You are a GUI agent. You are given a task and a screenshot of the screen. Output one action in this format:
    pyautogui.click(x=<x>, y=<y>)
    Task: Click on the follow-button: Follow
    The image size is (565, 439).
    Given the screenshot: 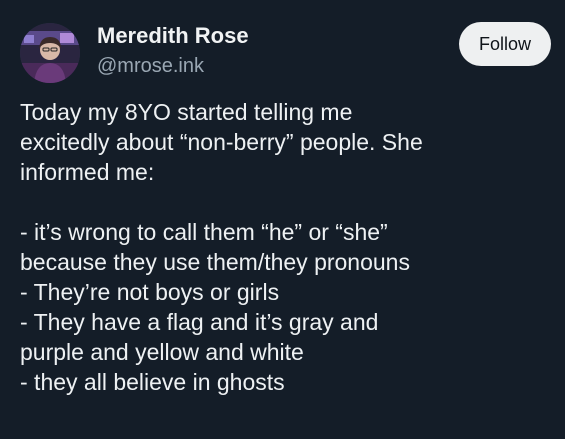 What is the action you would take?
    pyautogui.click(x=505, y=44)
    